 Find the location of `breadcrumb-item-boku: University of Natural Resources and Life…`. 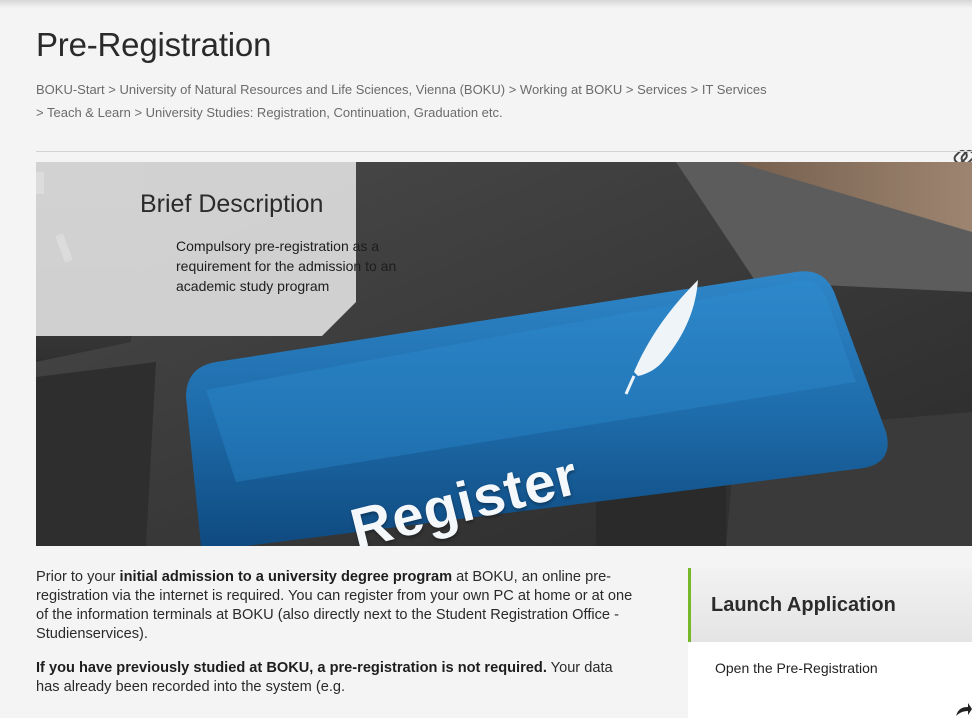

breadcrumb-item-boku: University of Natural Resources and Life… is located at coordinates (312, 89).